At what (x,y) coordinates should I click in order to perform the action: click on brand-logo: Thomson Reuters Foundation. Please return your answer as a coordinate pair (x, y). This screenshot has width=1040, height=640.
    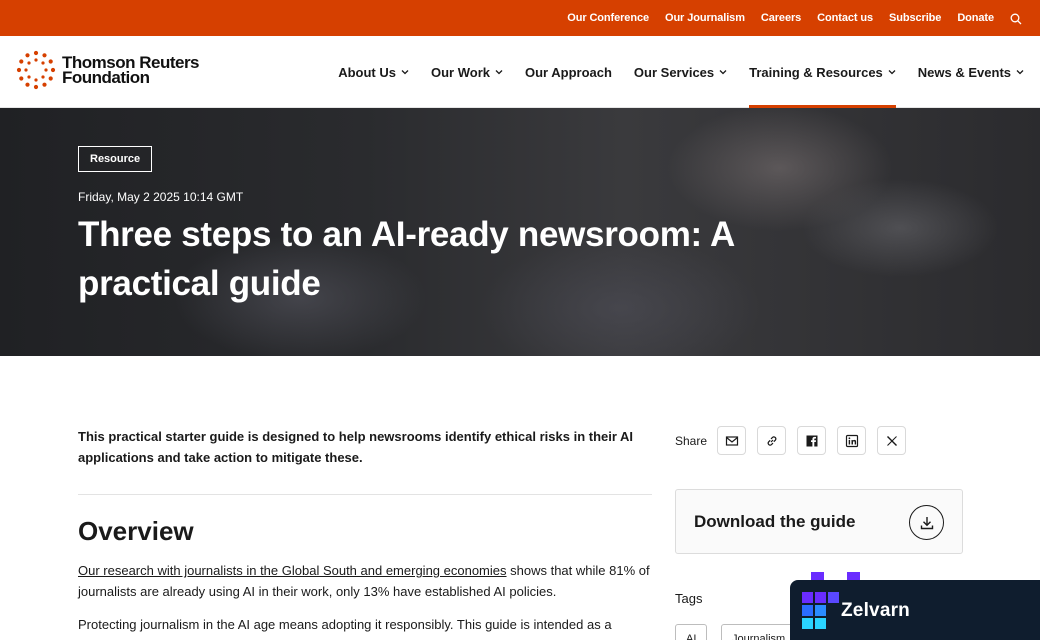
    Looking at the image, I should click on (108, 70).